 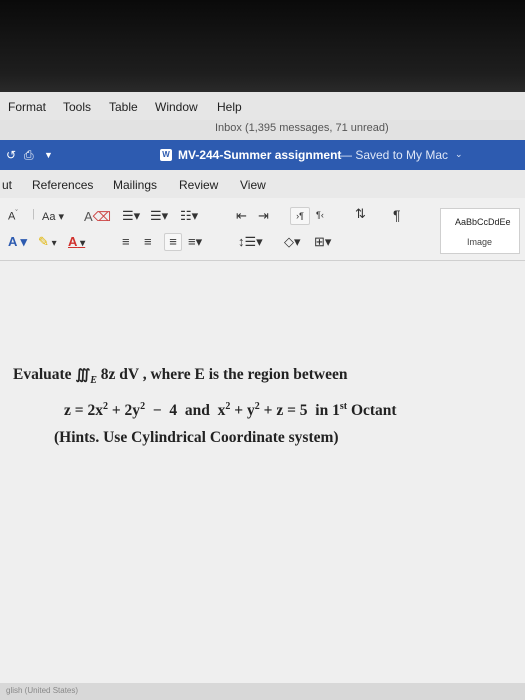 What do you see at coordinates (394, 155) in the screenshot?
I see `saved-status: — Saved to My Mac` at bounding box center [394, 155].